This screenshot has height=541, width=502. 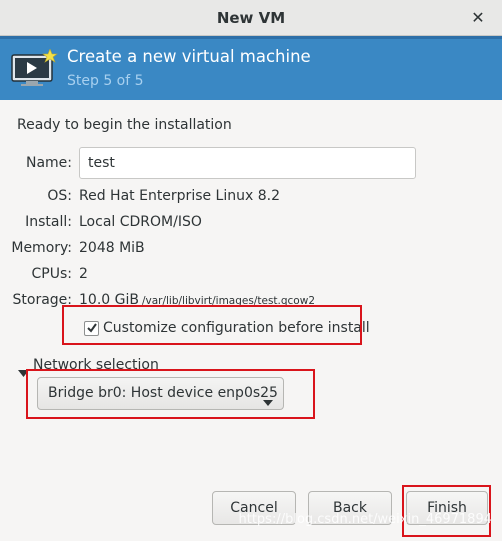 What do you see at coordinates (112, 248) in the screenshot?
I see `memory-value: 2048 MiB` at bounding box center [112, 248].